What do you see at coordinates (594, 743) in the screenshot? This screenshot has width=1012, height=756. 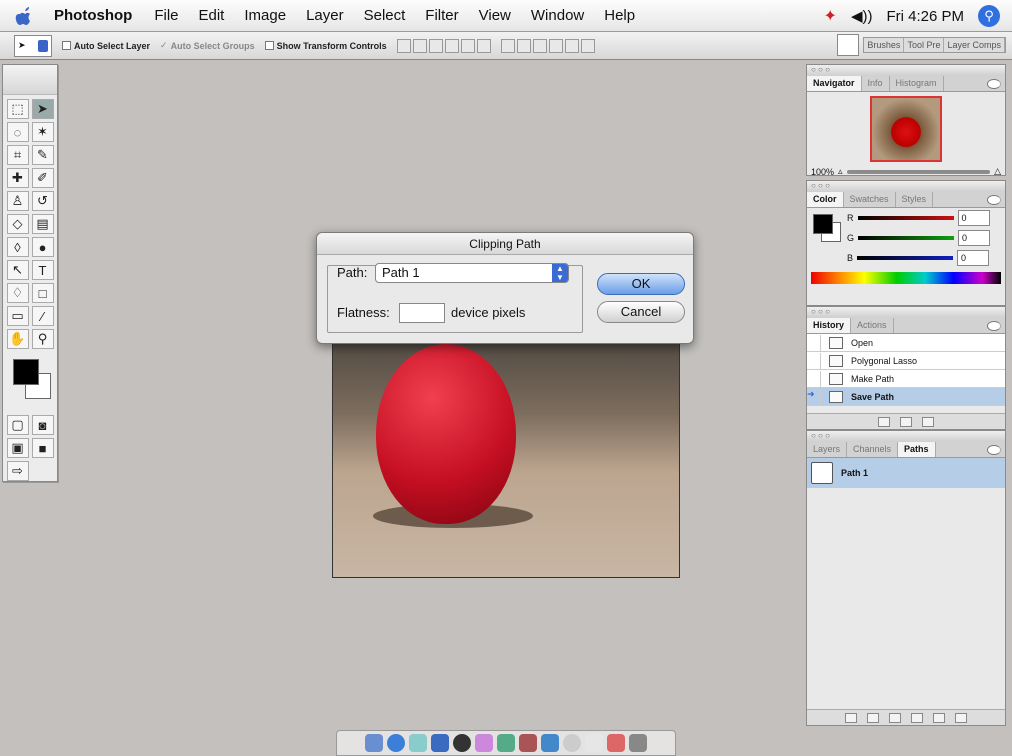 I see `document-icon` at bounding box center [594, 743].